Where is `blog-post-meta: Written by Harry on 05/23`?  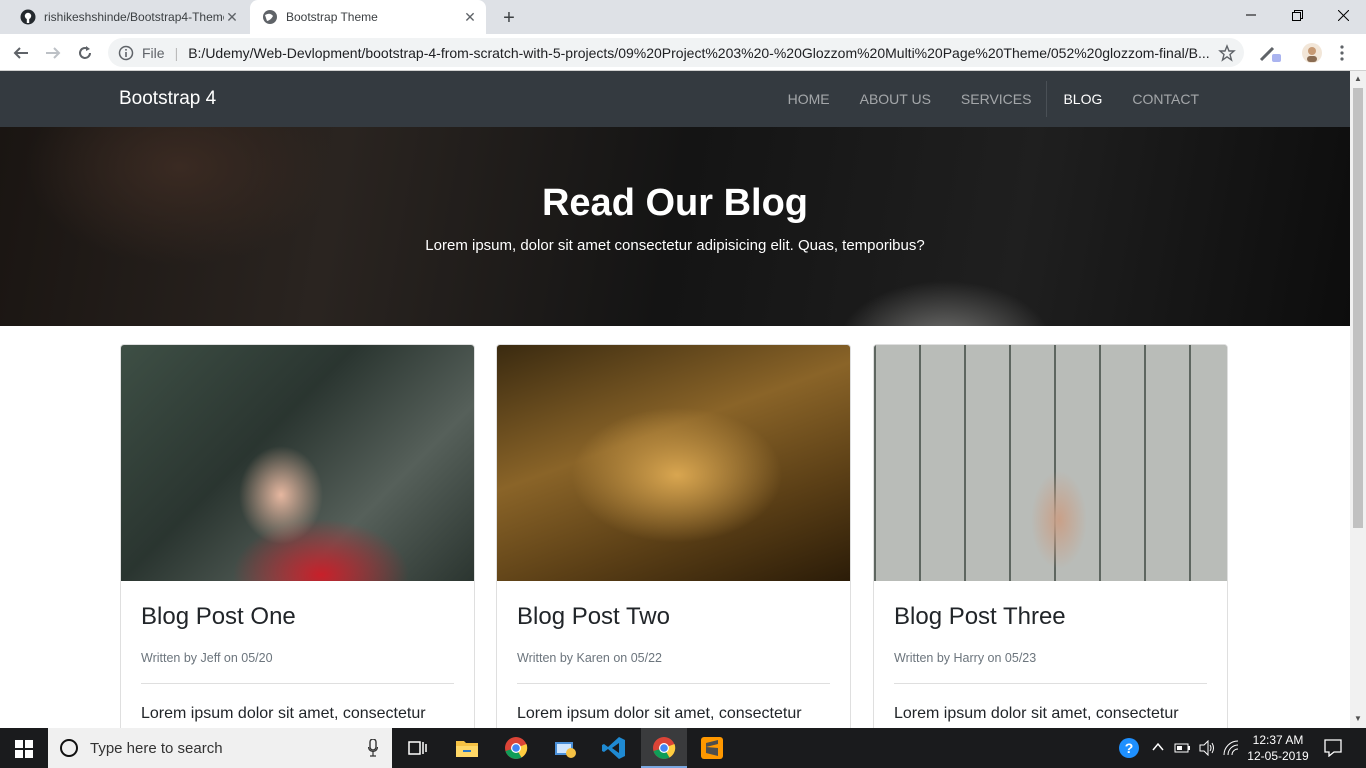
blog-post-meta: Written by Harry on 05/23 is located at coordinates (1050, 667).